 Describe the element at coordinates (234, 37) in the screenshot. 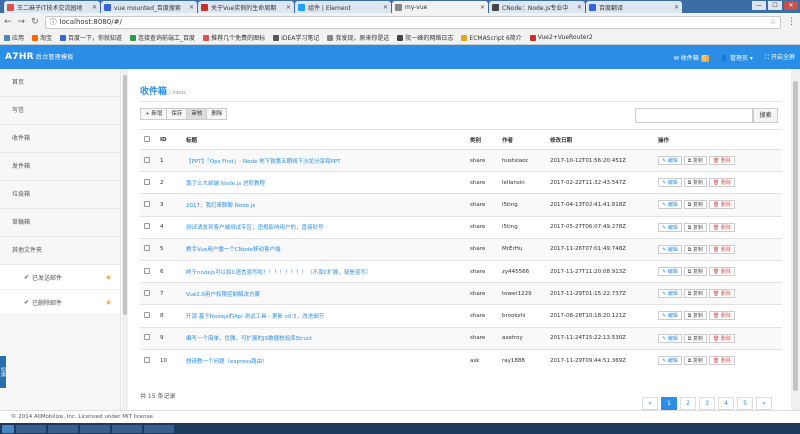

I see `bookmark-item: 推荐几个免费的图标` at that location.